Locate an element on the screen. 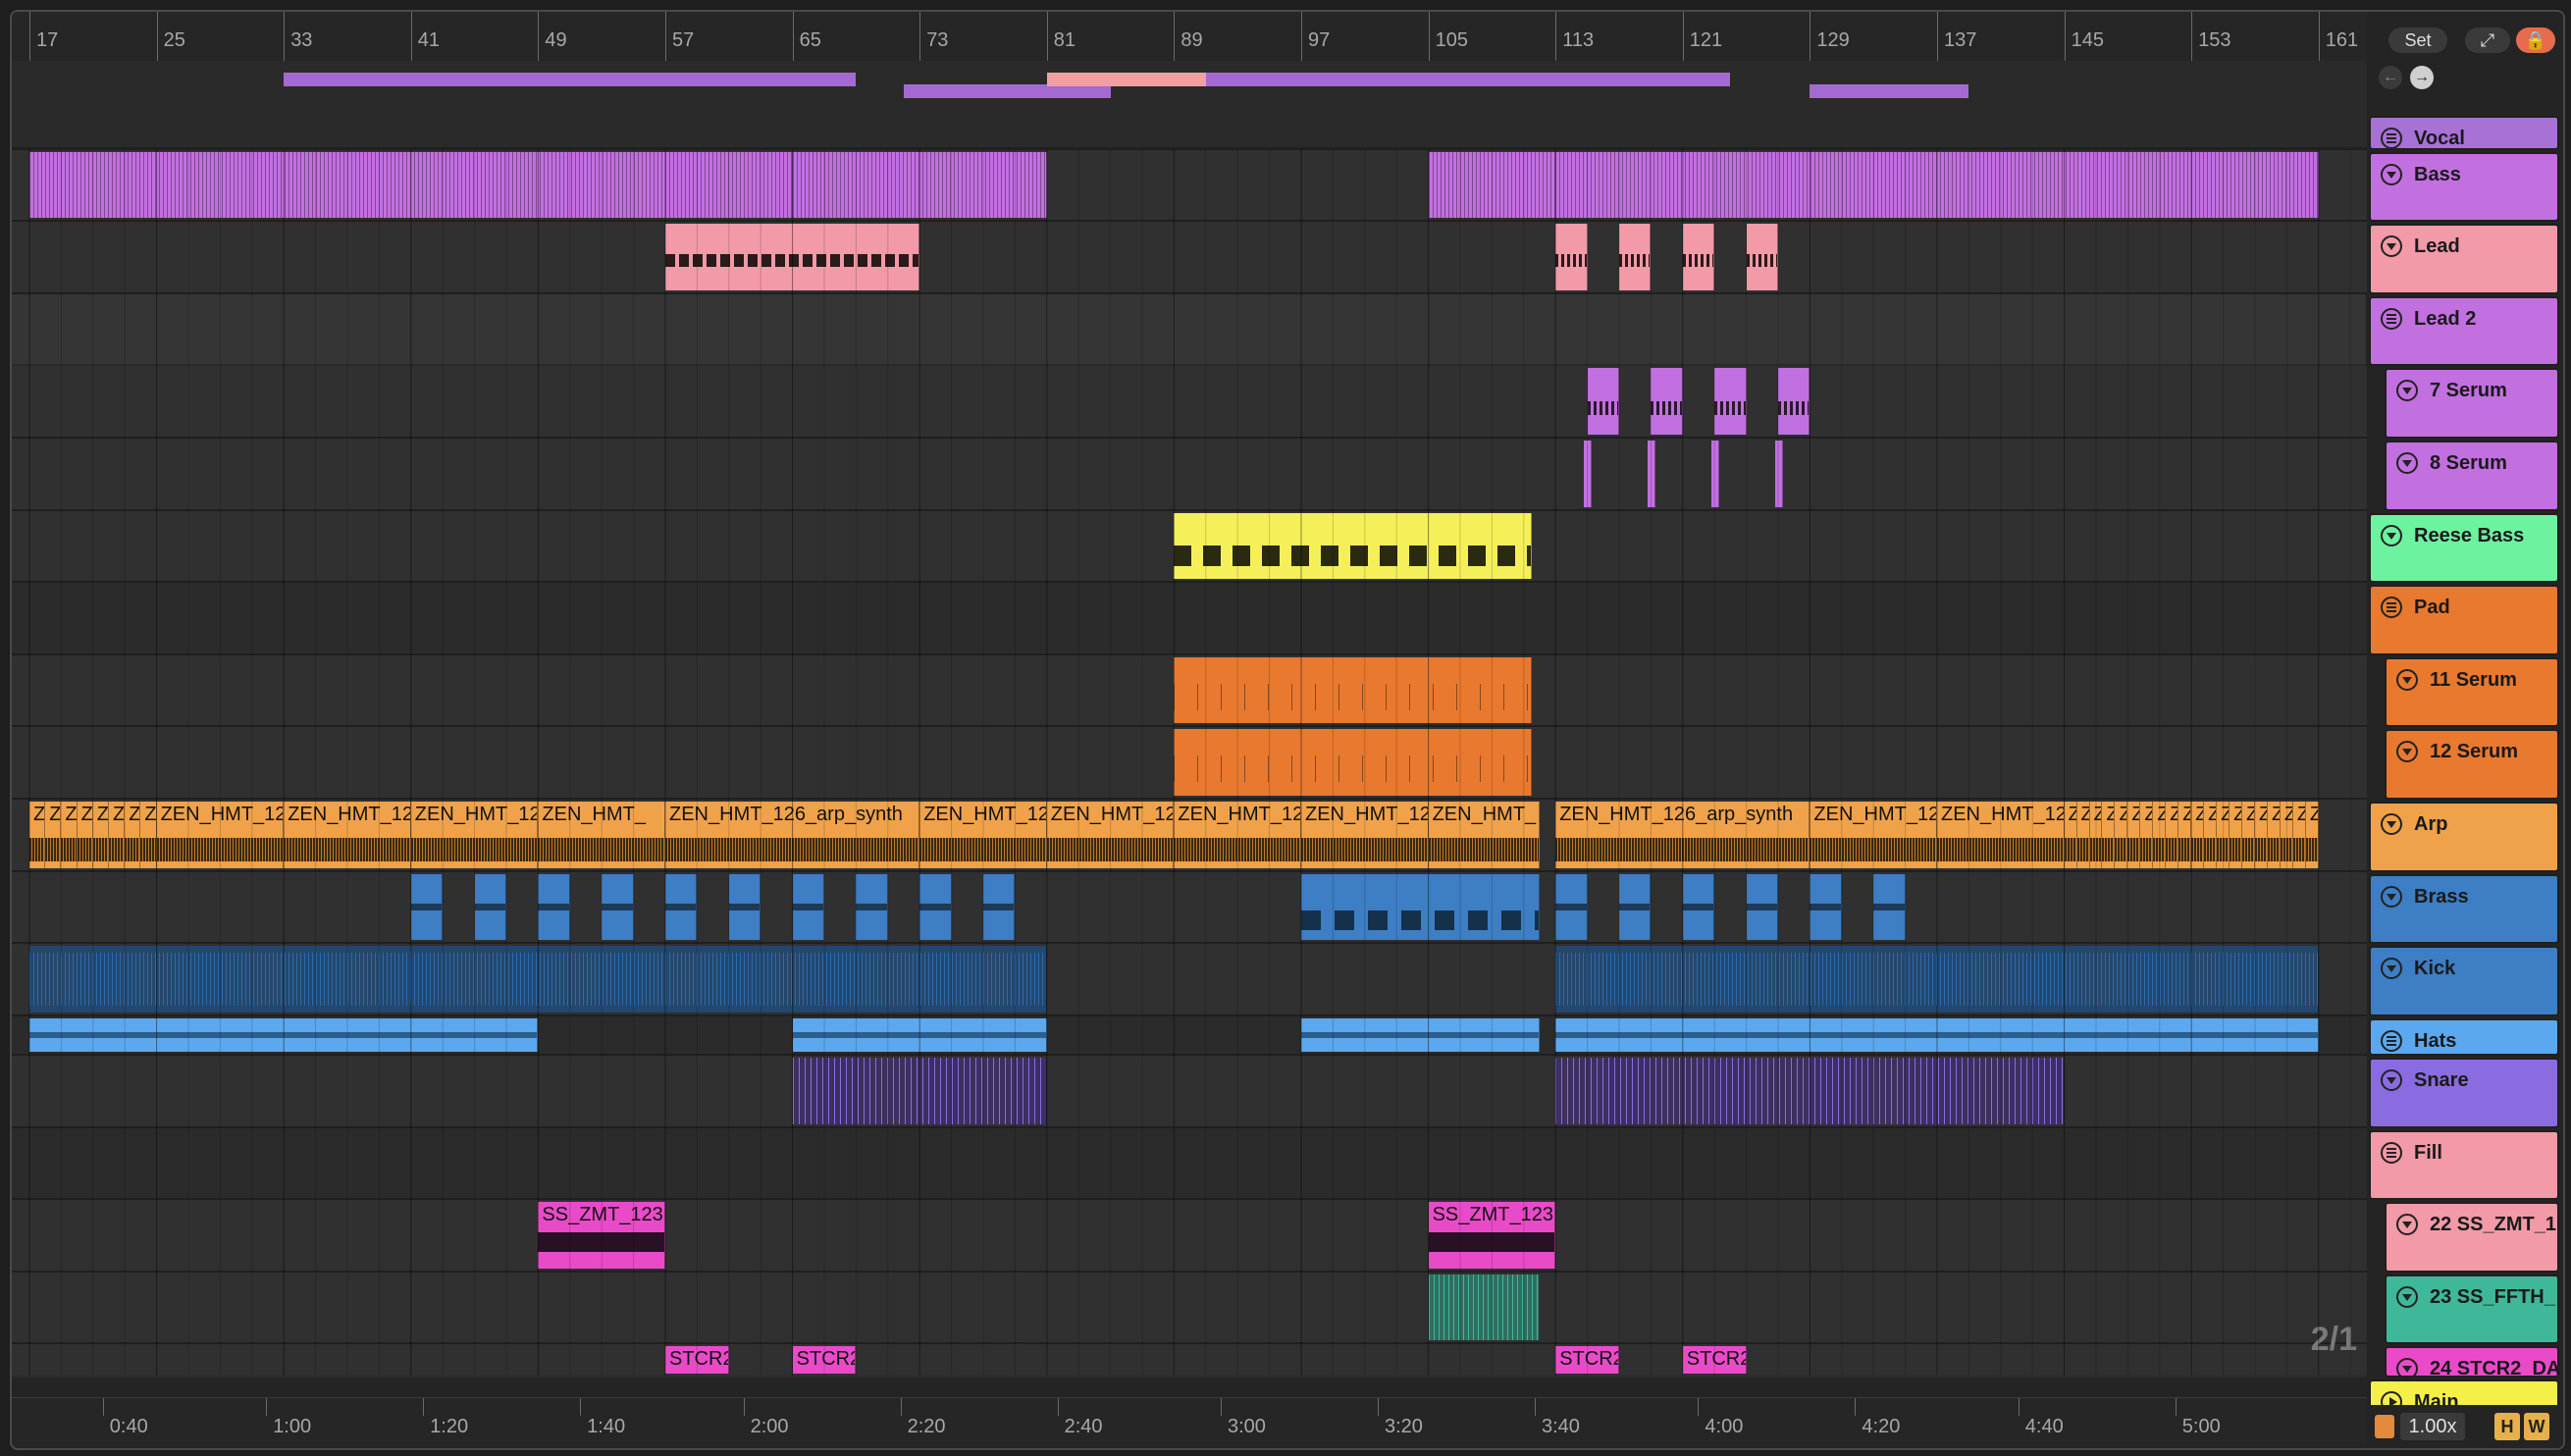  track-header: Reese Bass is located at coordinates (2464, 548).